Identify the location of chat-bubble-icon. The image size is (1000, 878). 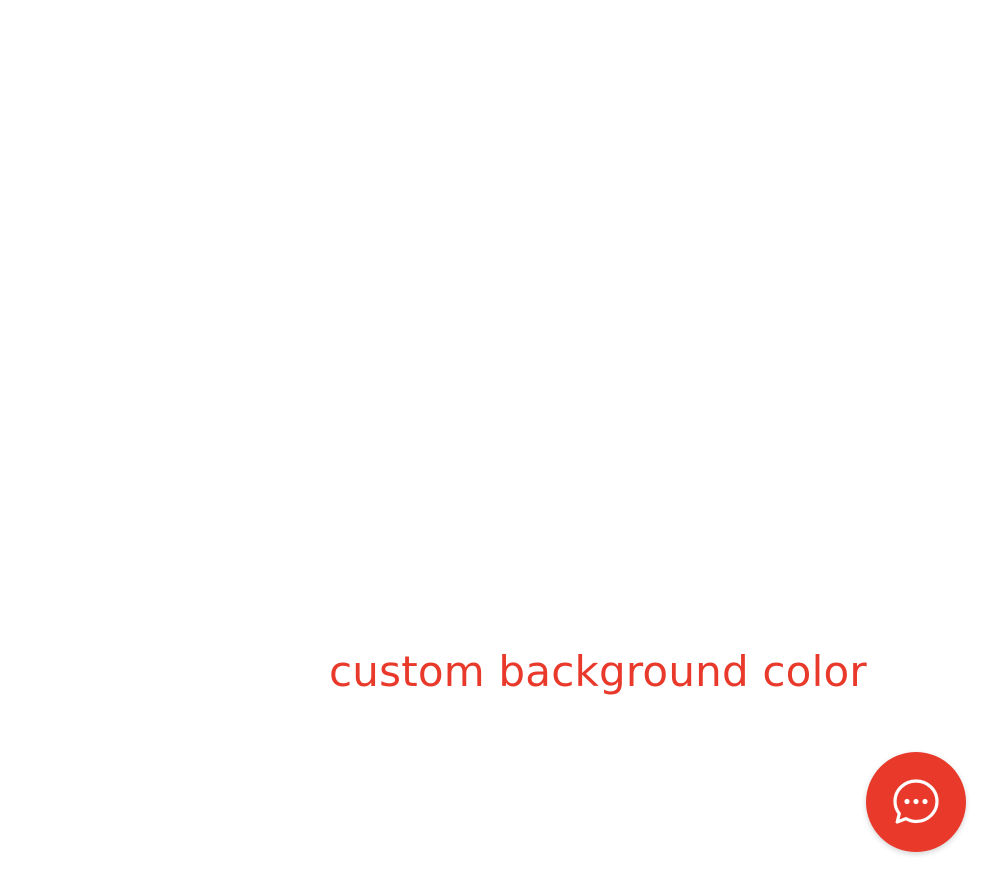
(916, 802).